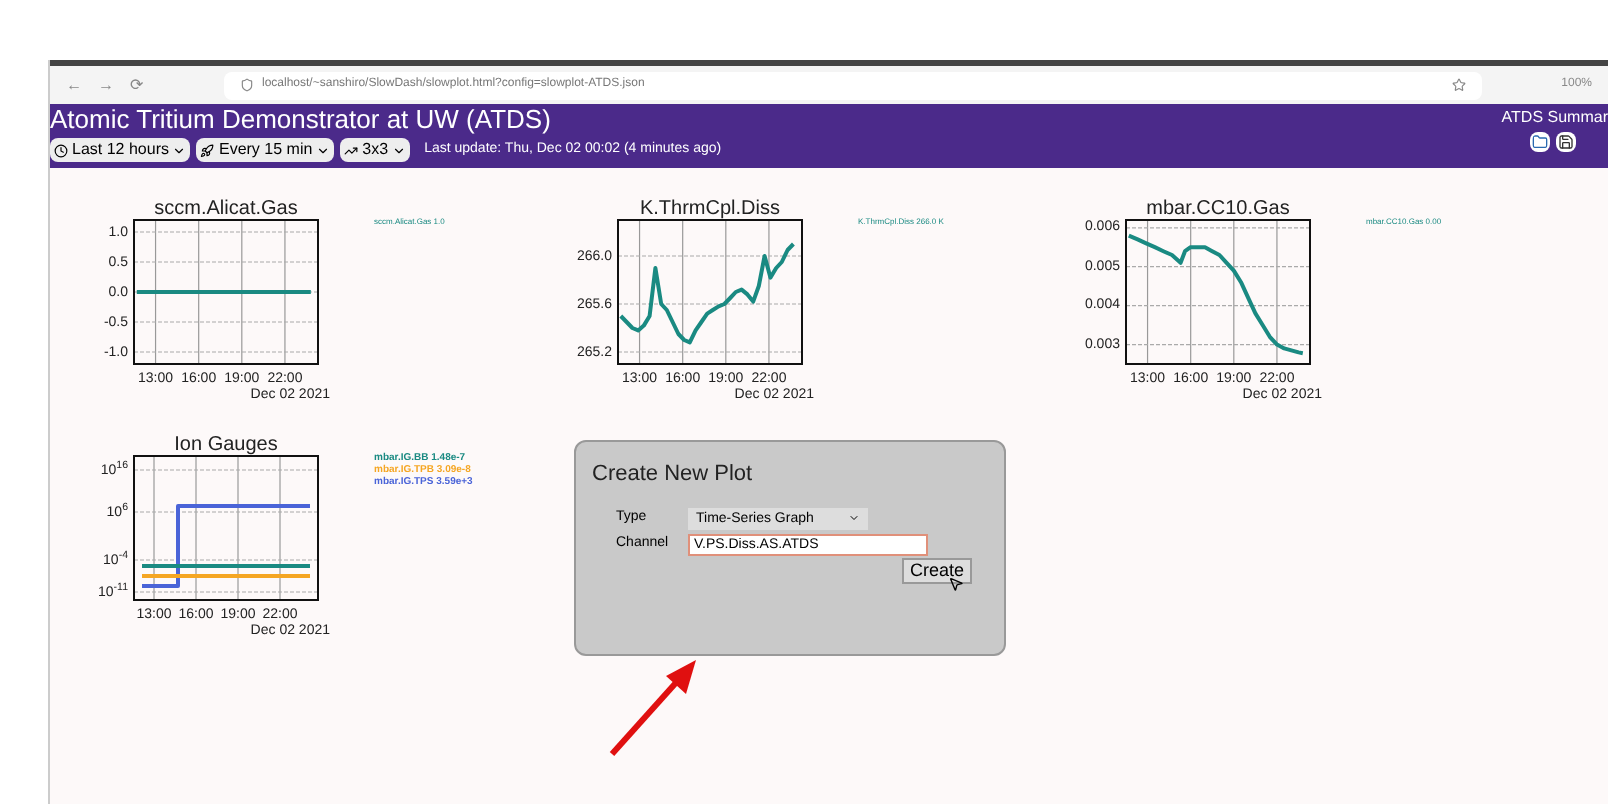 The height and width of the screenshot is (804, 1608). Describe the element at coordinates (654, 708) in the screenshot. I see `arrow-icon` at that location.